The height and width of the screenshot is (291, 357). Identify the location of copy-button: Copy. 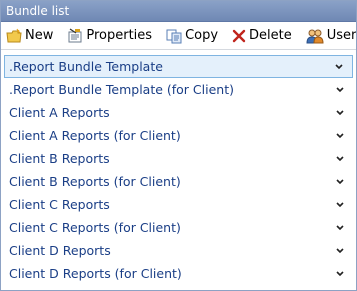
(192, 36).